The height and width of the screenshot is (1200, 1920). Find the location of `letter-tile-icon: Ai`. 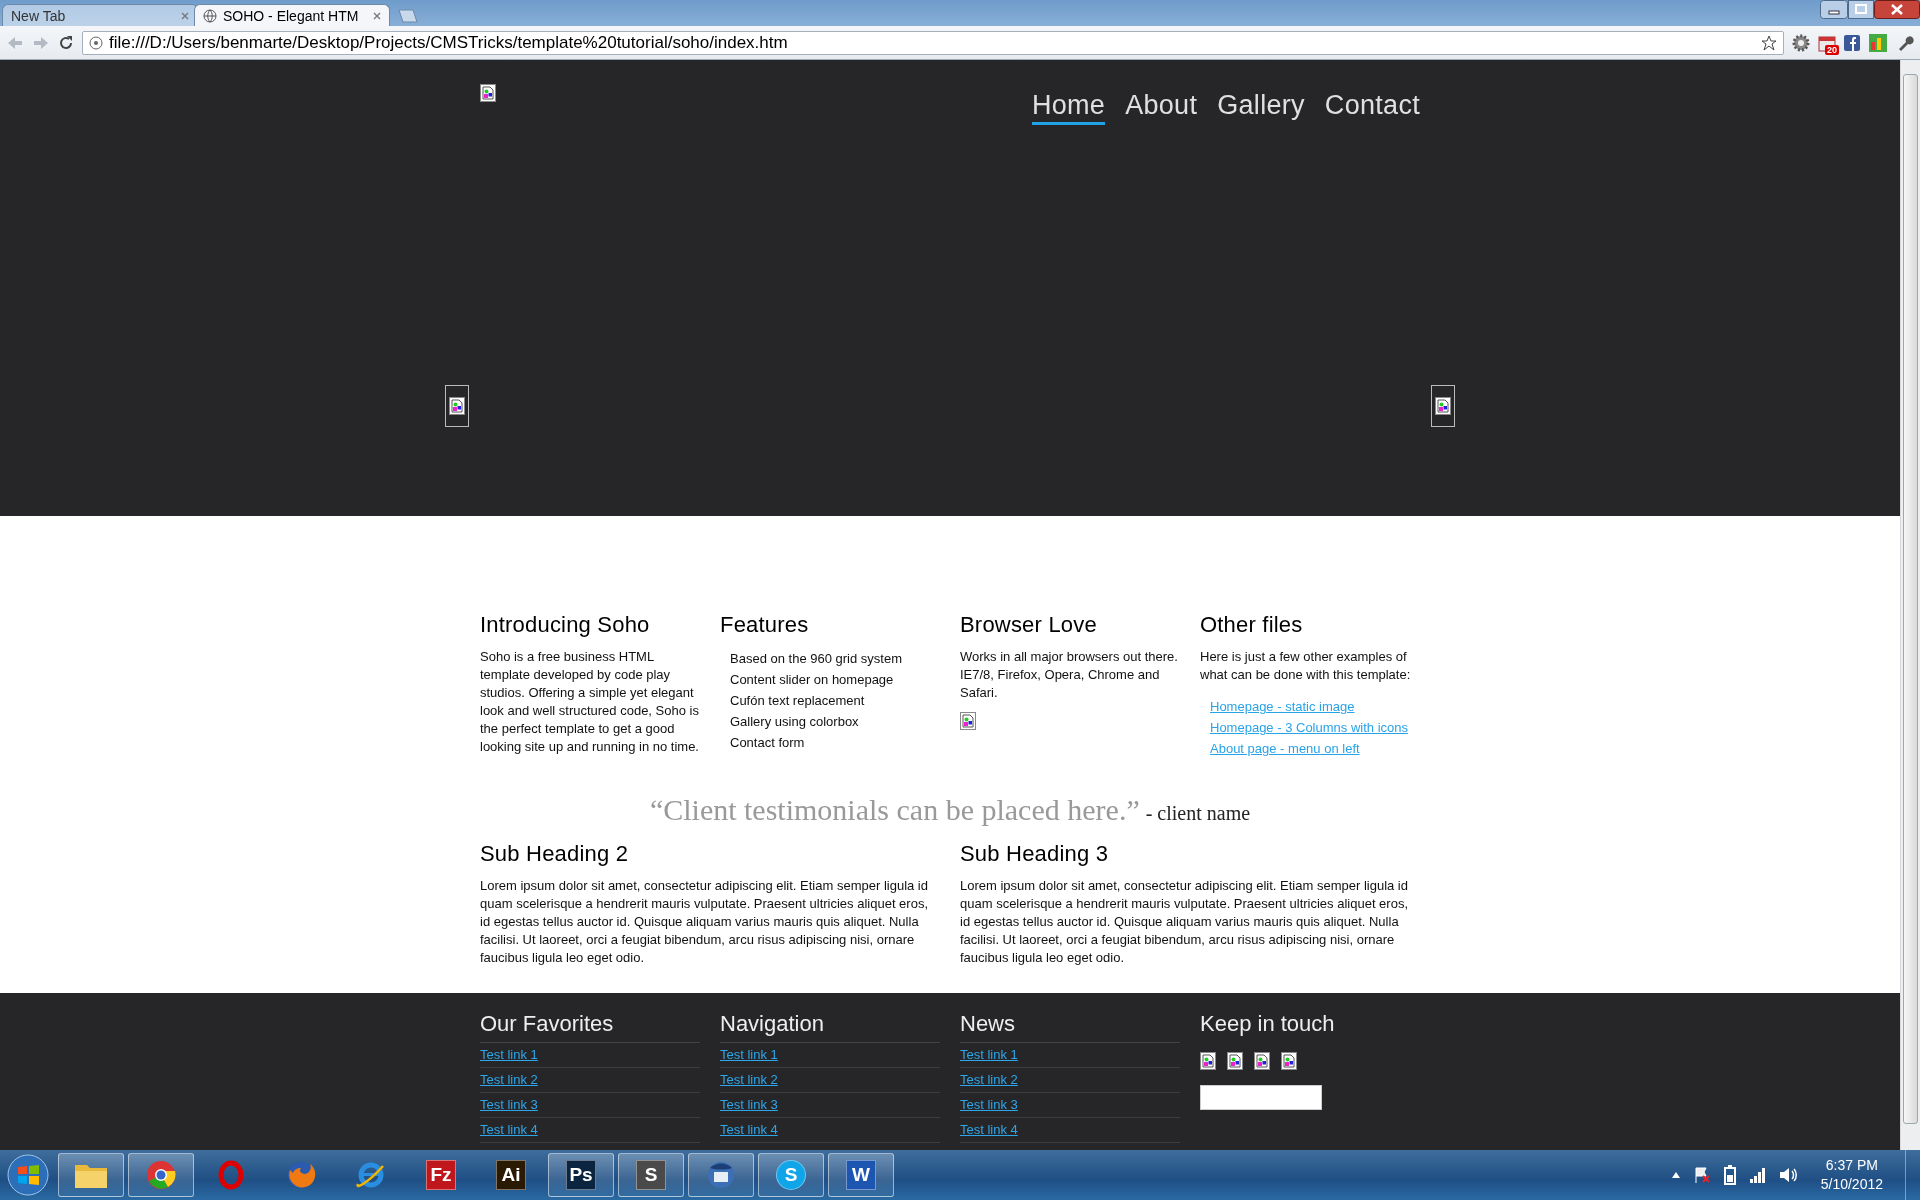

letter-tile-icon: Ai is located at coordinates (511, 1175).